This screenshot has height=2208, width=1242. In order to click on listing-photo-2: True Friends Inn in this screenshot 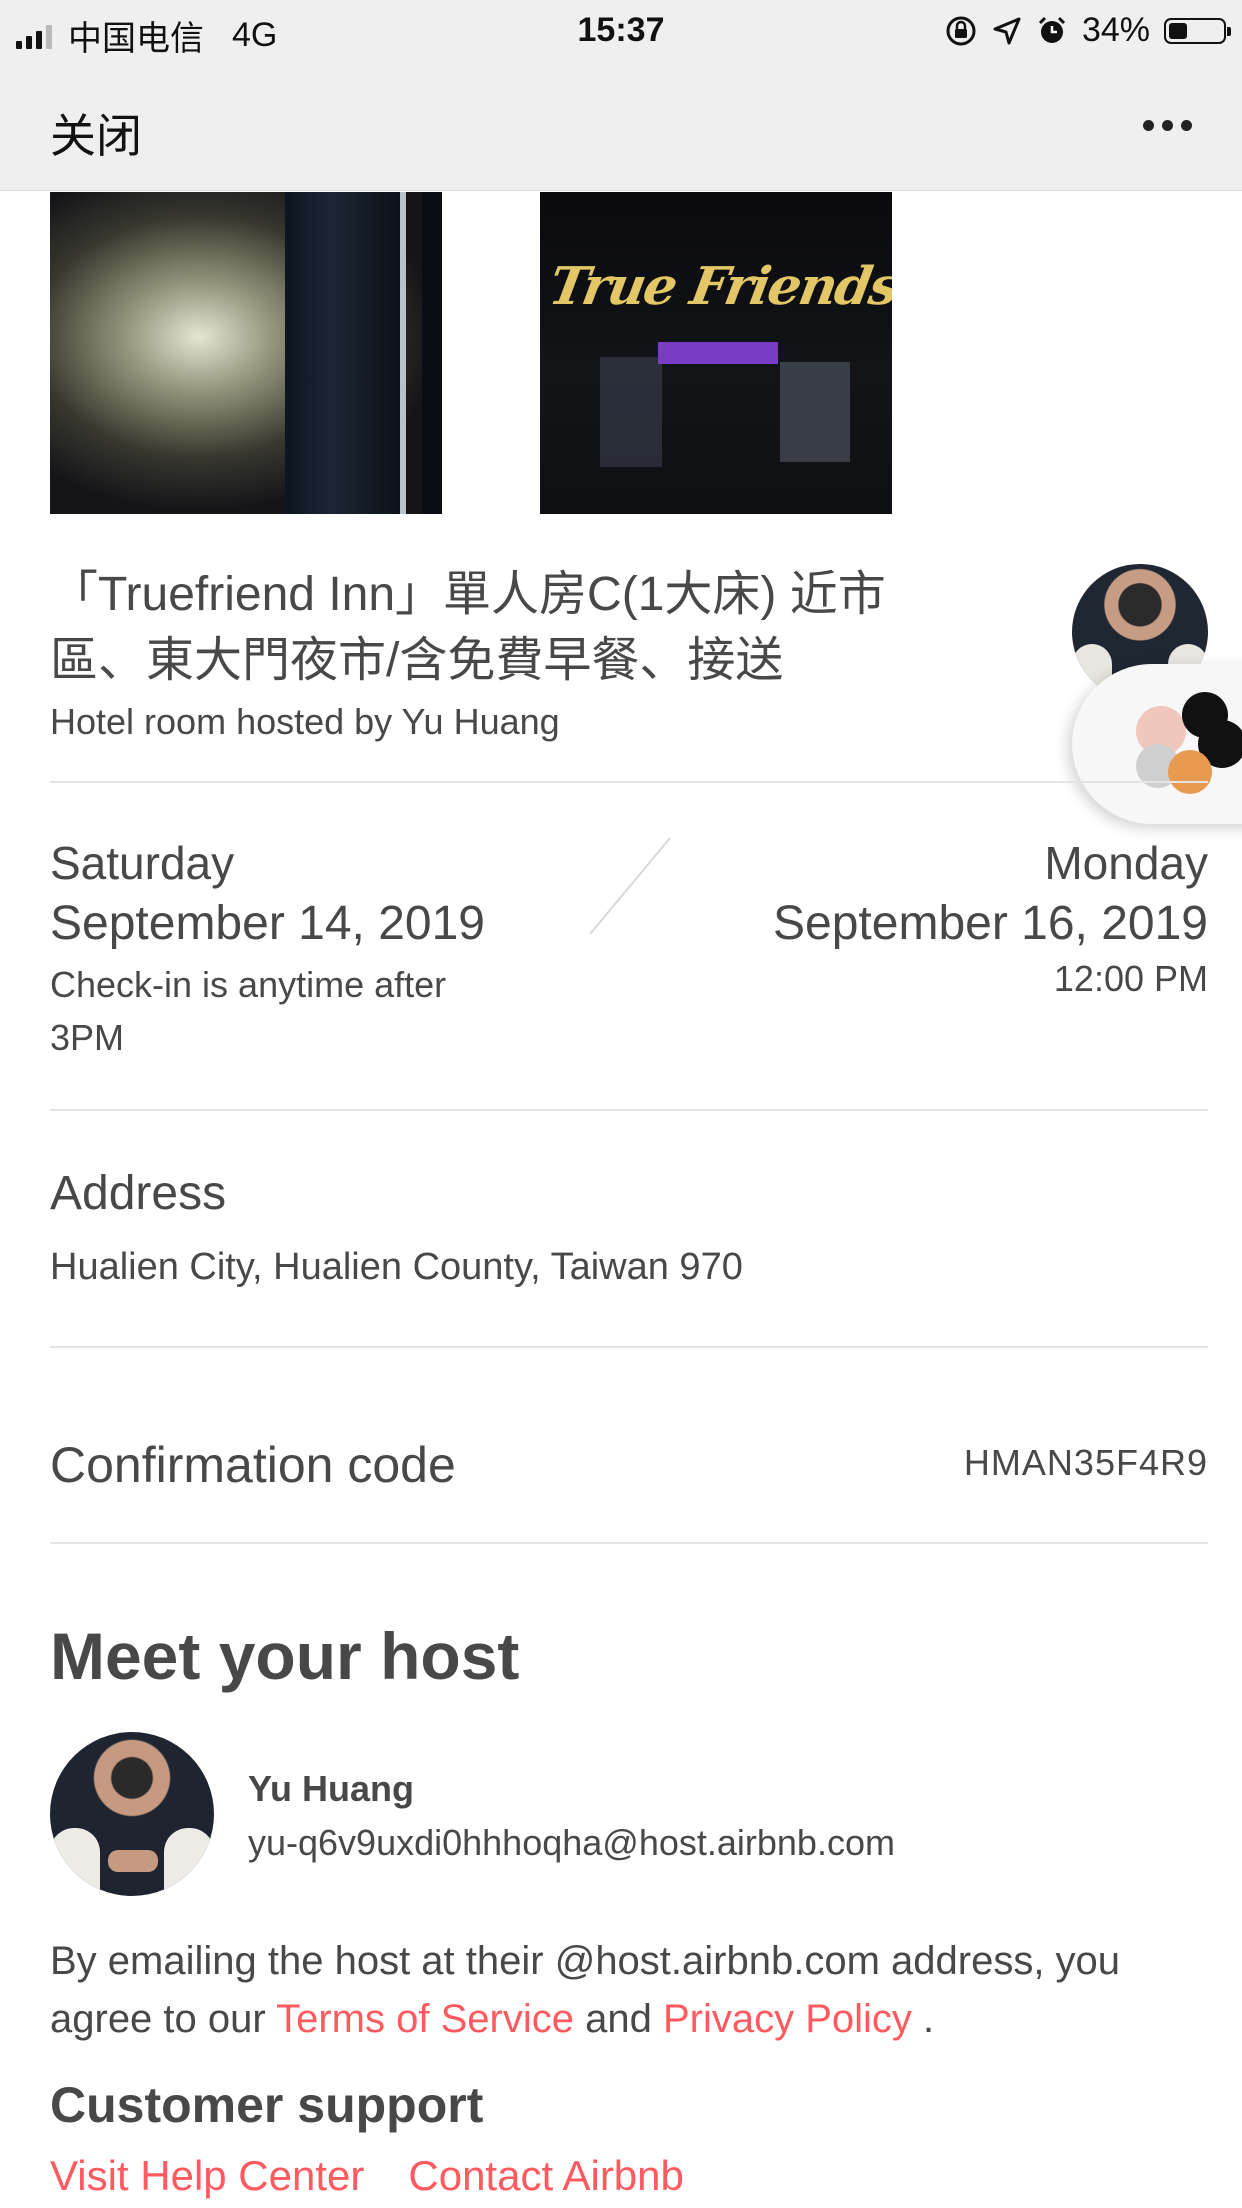, I will do `click(716, 353)`.